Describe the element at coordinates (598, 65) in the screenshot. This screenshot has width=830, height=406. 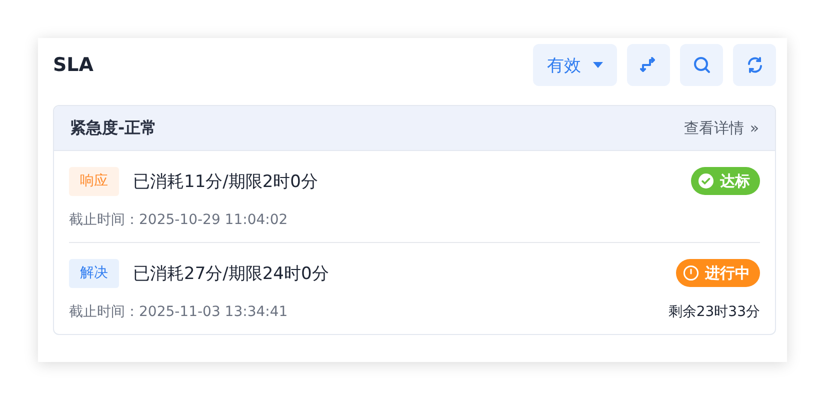
I see `caret-icon` at that location.